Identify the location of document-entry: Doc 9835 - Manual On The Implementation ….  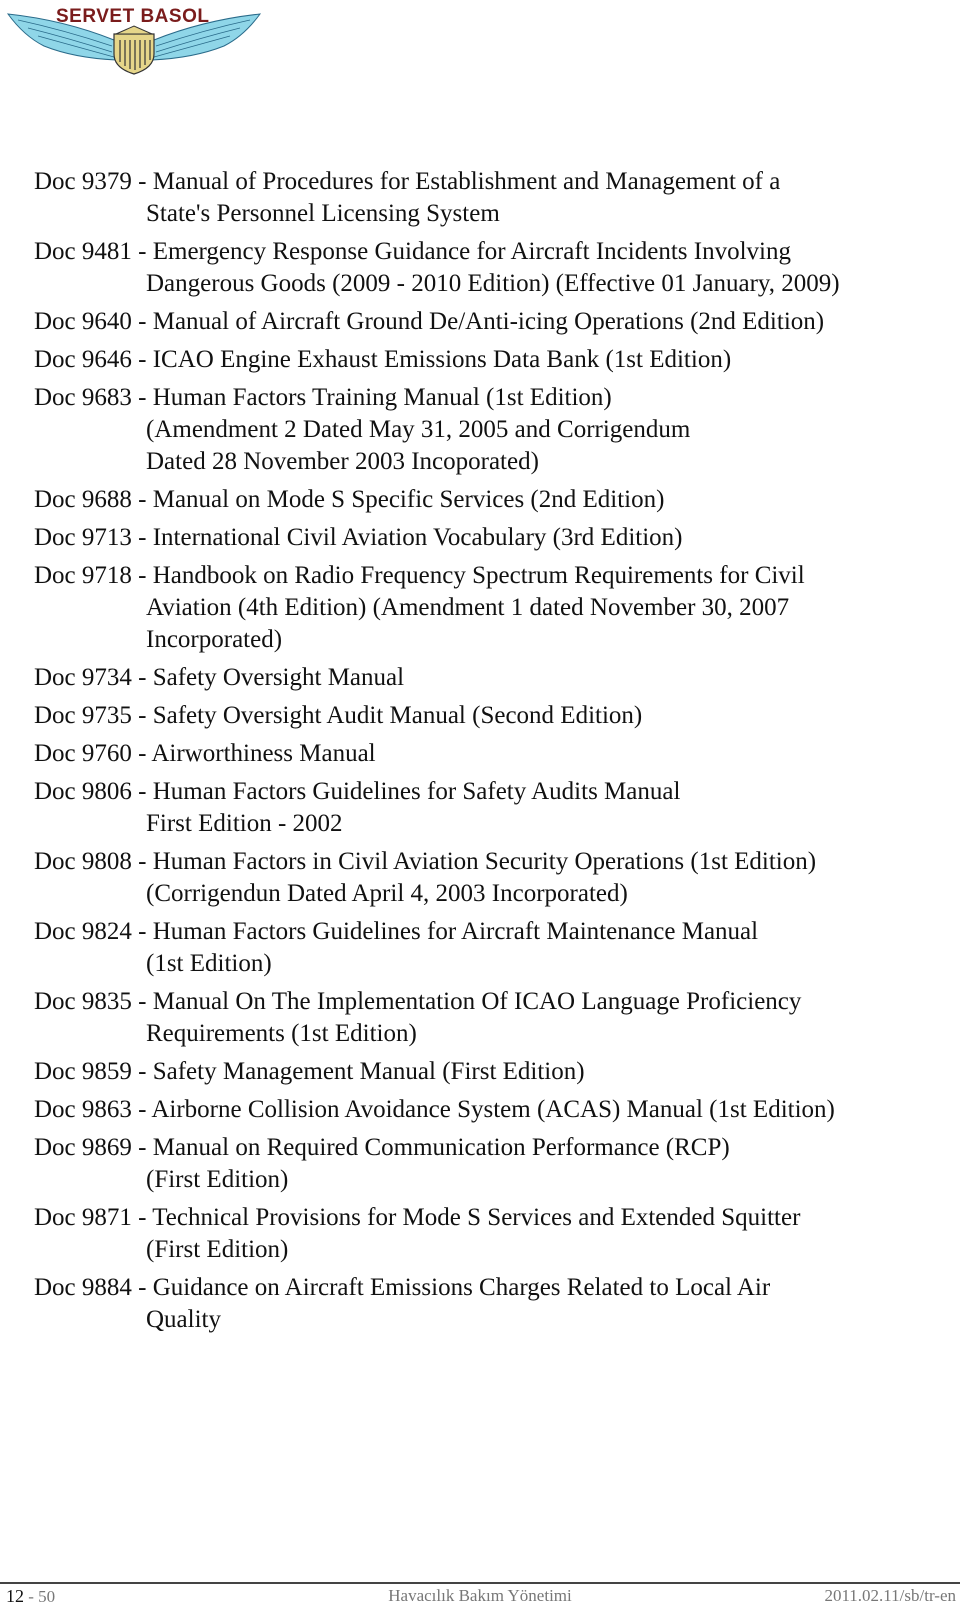
(489, 1018).